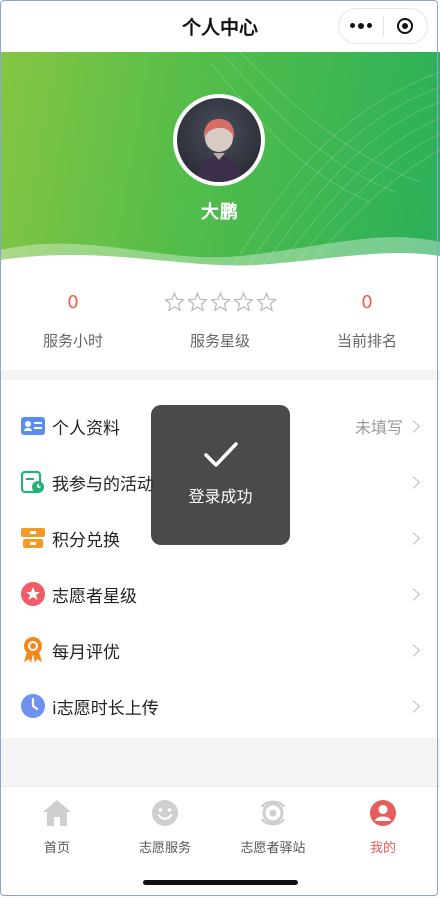 The height and width of the screenshot is (898, 440). I want to click on menu-item-label: 个人资料, so click(86, 428).